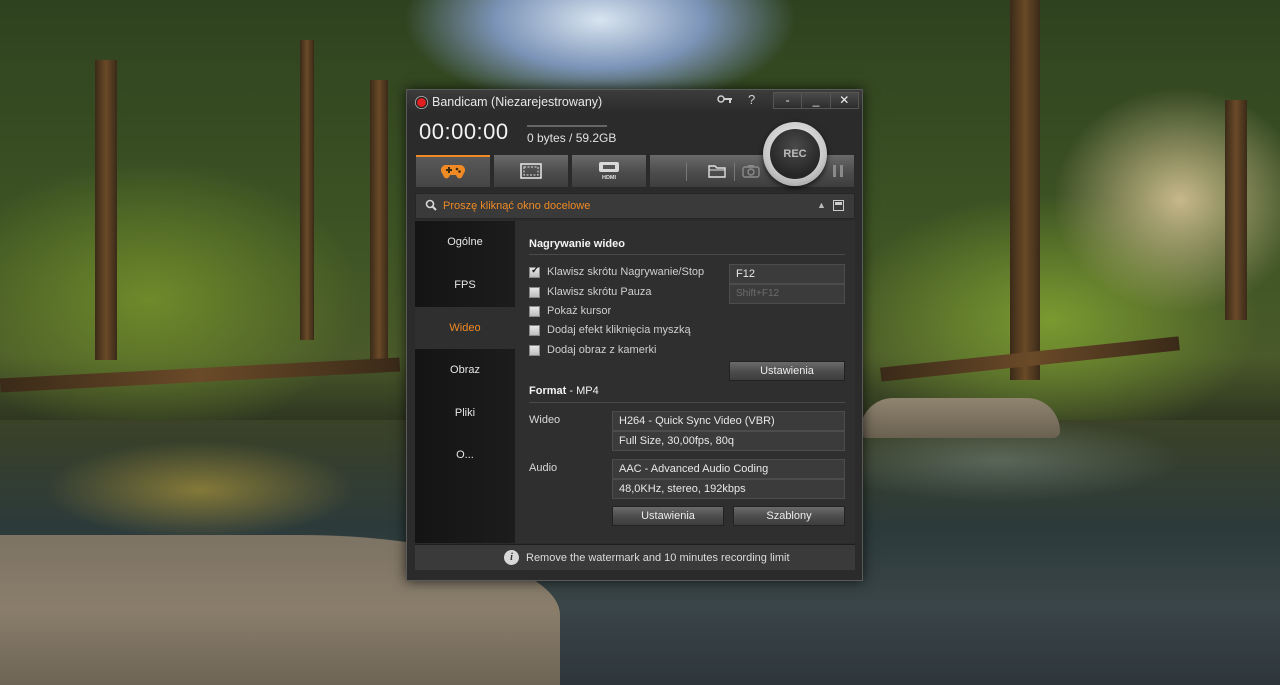  Describe the element at coordinates (421, 102) in the screenshot. I see `app-icon` at that location.